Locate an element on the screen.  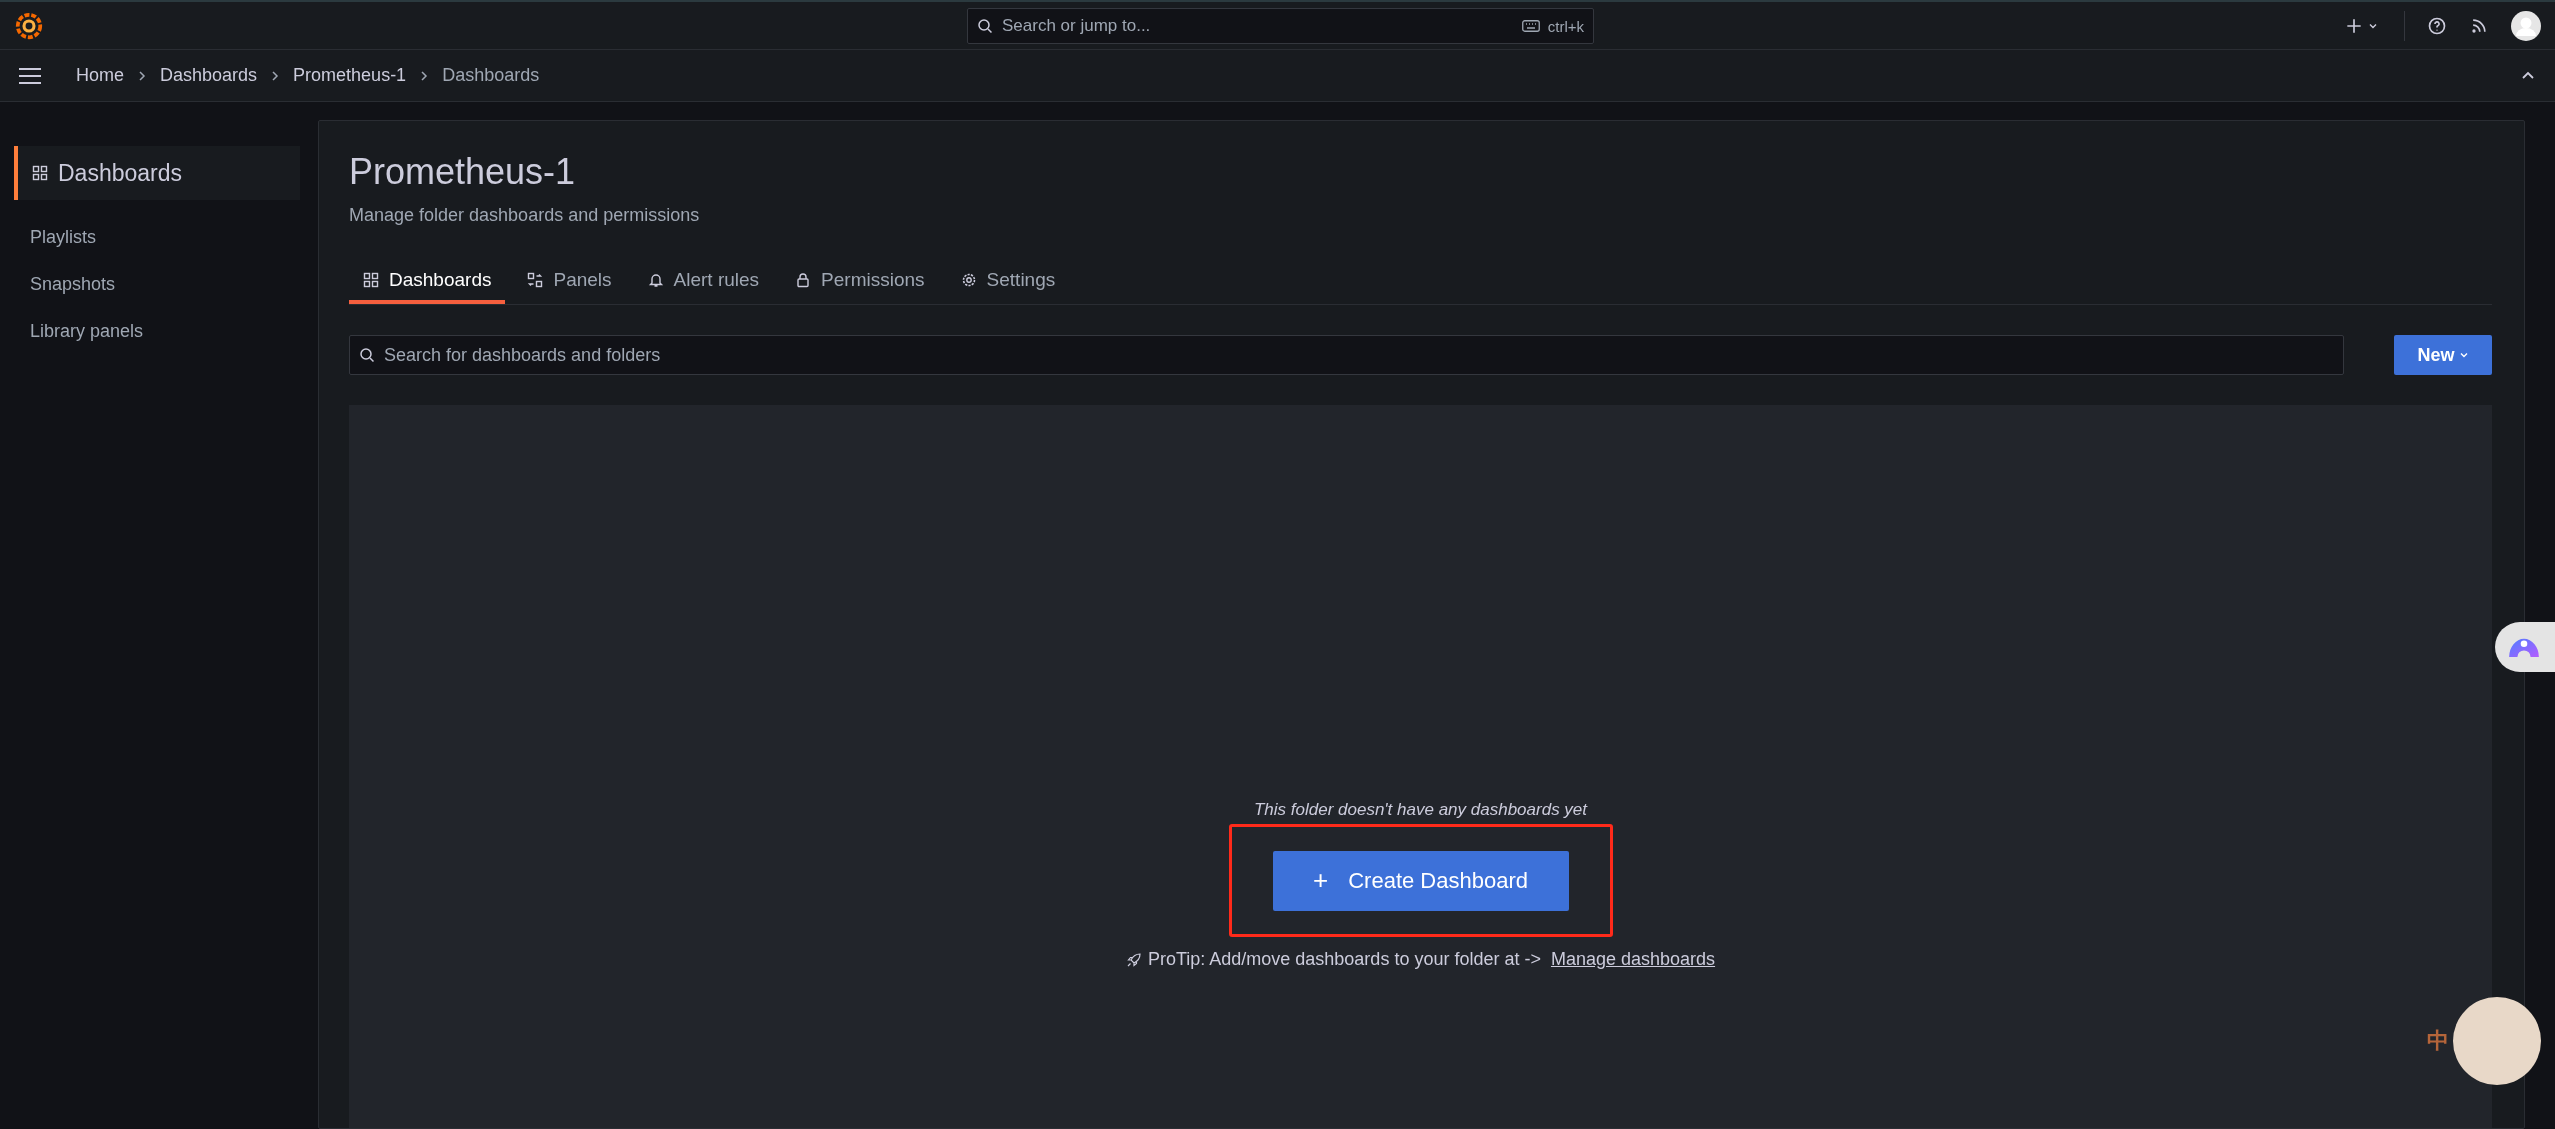
logo-icon is located at coordinates (29, 25).